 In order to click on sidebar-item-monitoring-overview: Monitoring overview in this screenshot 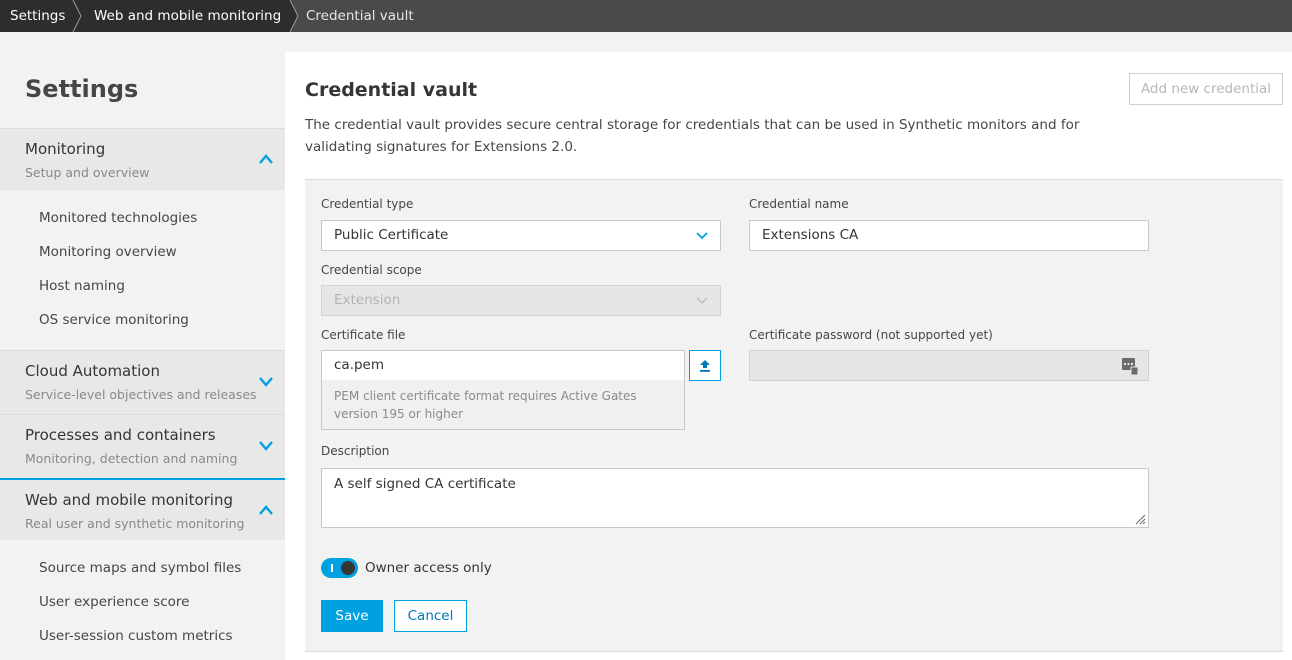, I will do `click(108, 252)`.